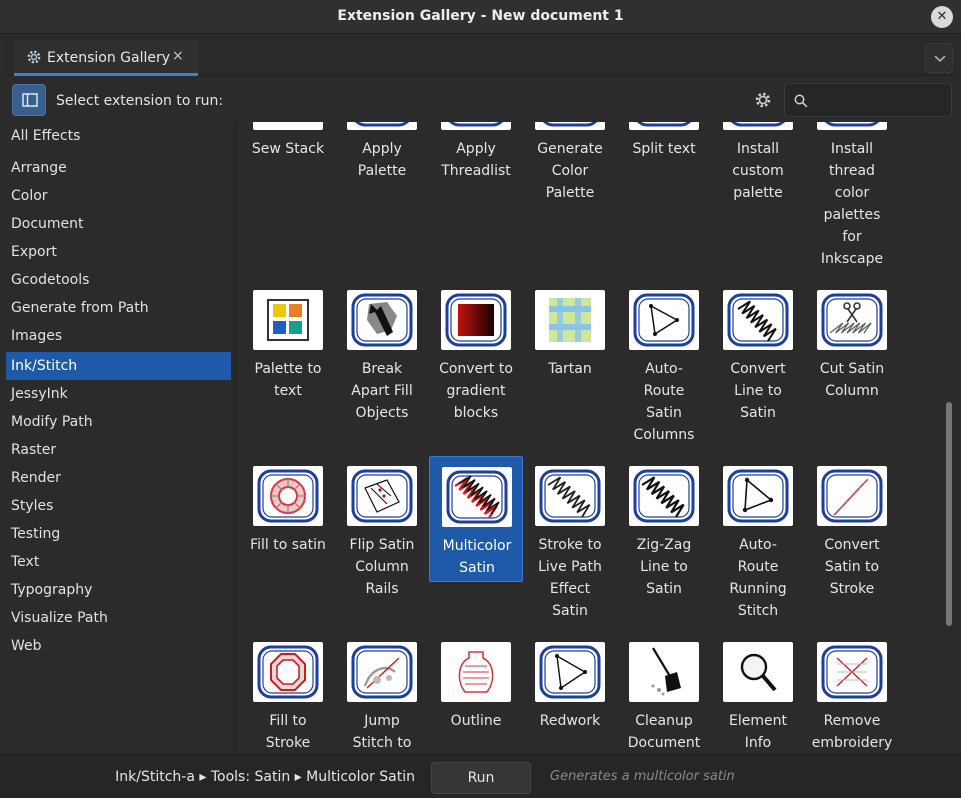  I want to click on sidebar-icon, so click(30, 100).